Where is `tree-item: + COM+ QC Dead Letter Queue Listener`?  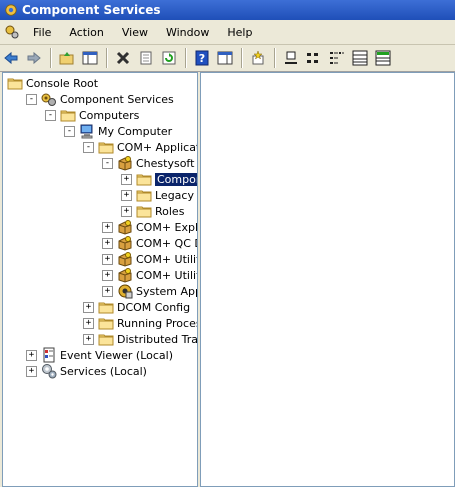
tree-item: + COM+ QC Dead Letter Queue Listener is located at coordinates (149, 243).